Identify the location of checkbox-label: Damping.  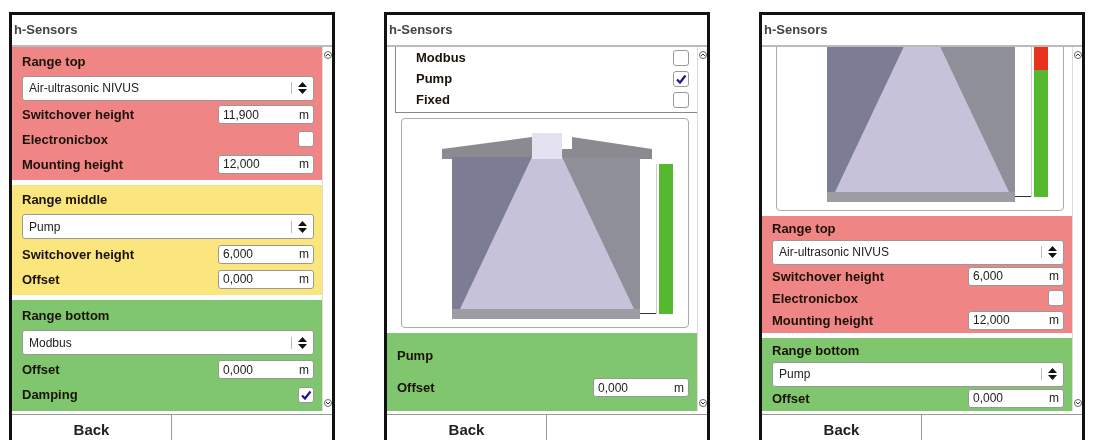
(50, 395).